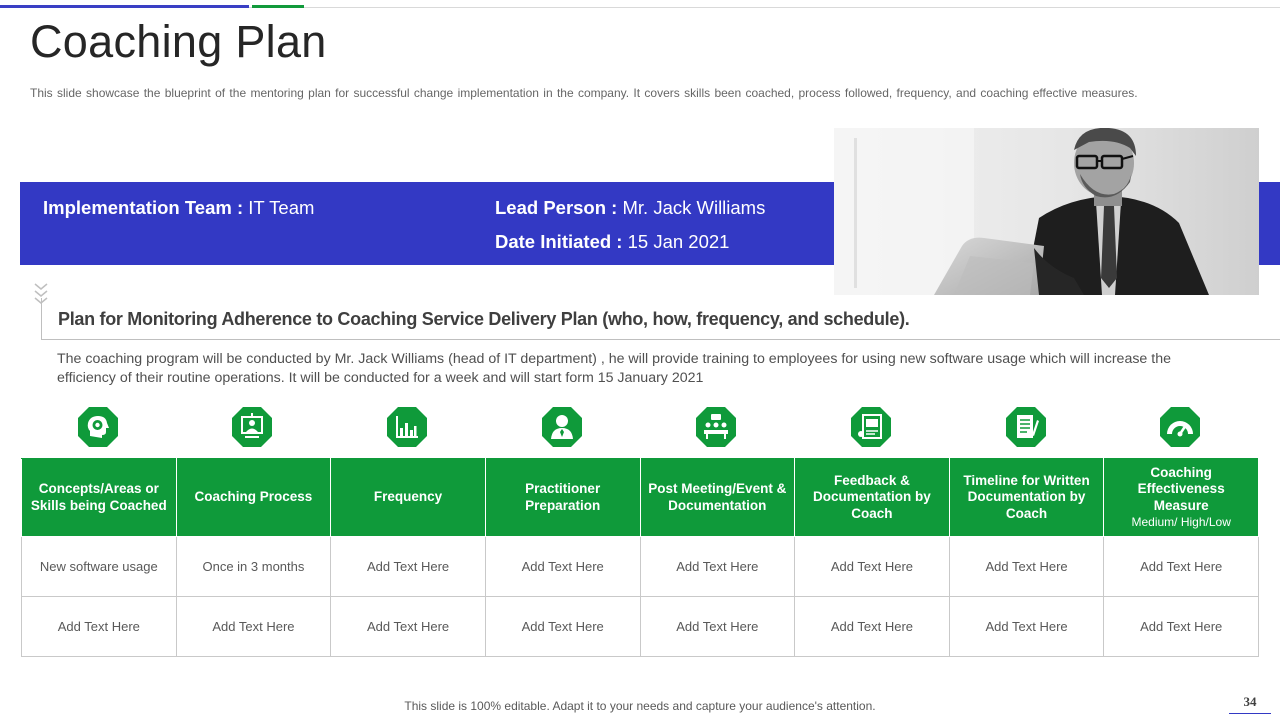 The width and height of the screenshot is (1280, 720). I want to click on implementation-team: Implementation Team : IT Team, so click(178, 208).